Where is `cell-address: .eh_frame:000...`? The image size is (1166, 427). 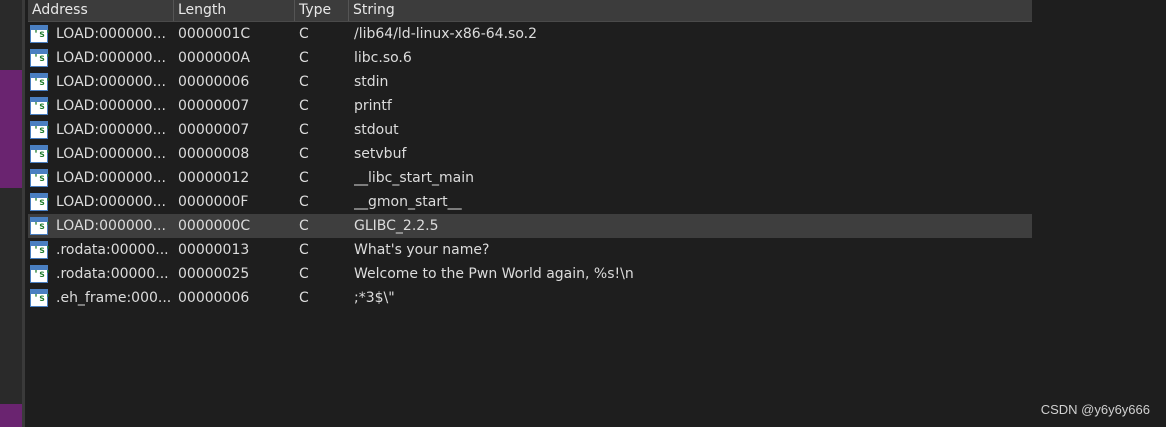 cell-address: .eh_frame:000... is located at coordinates (114, 298).